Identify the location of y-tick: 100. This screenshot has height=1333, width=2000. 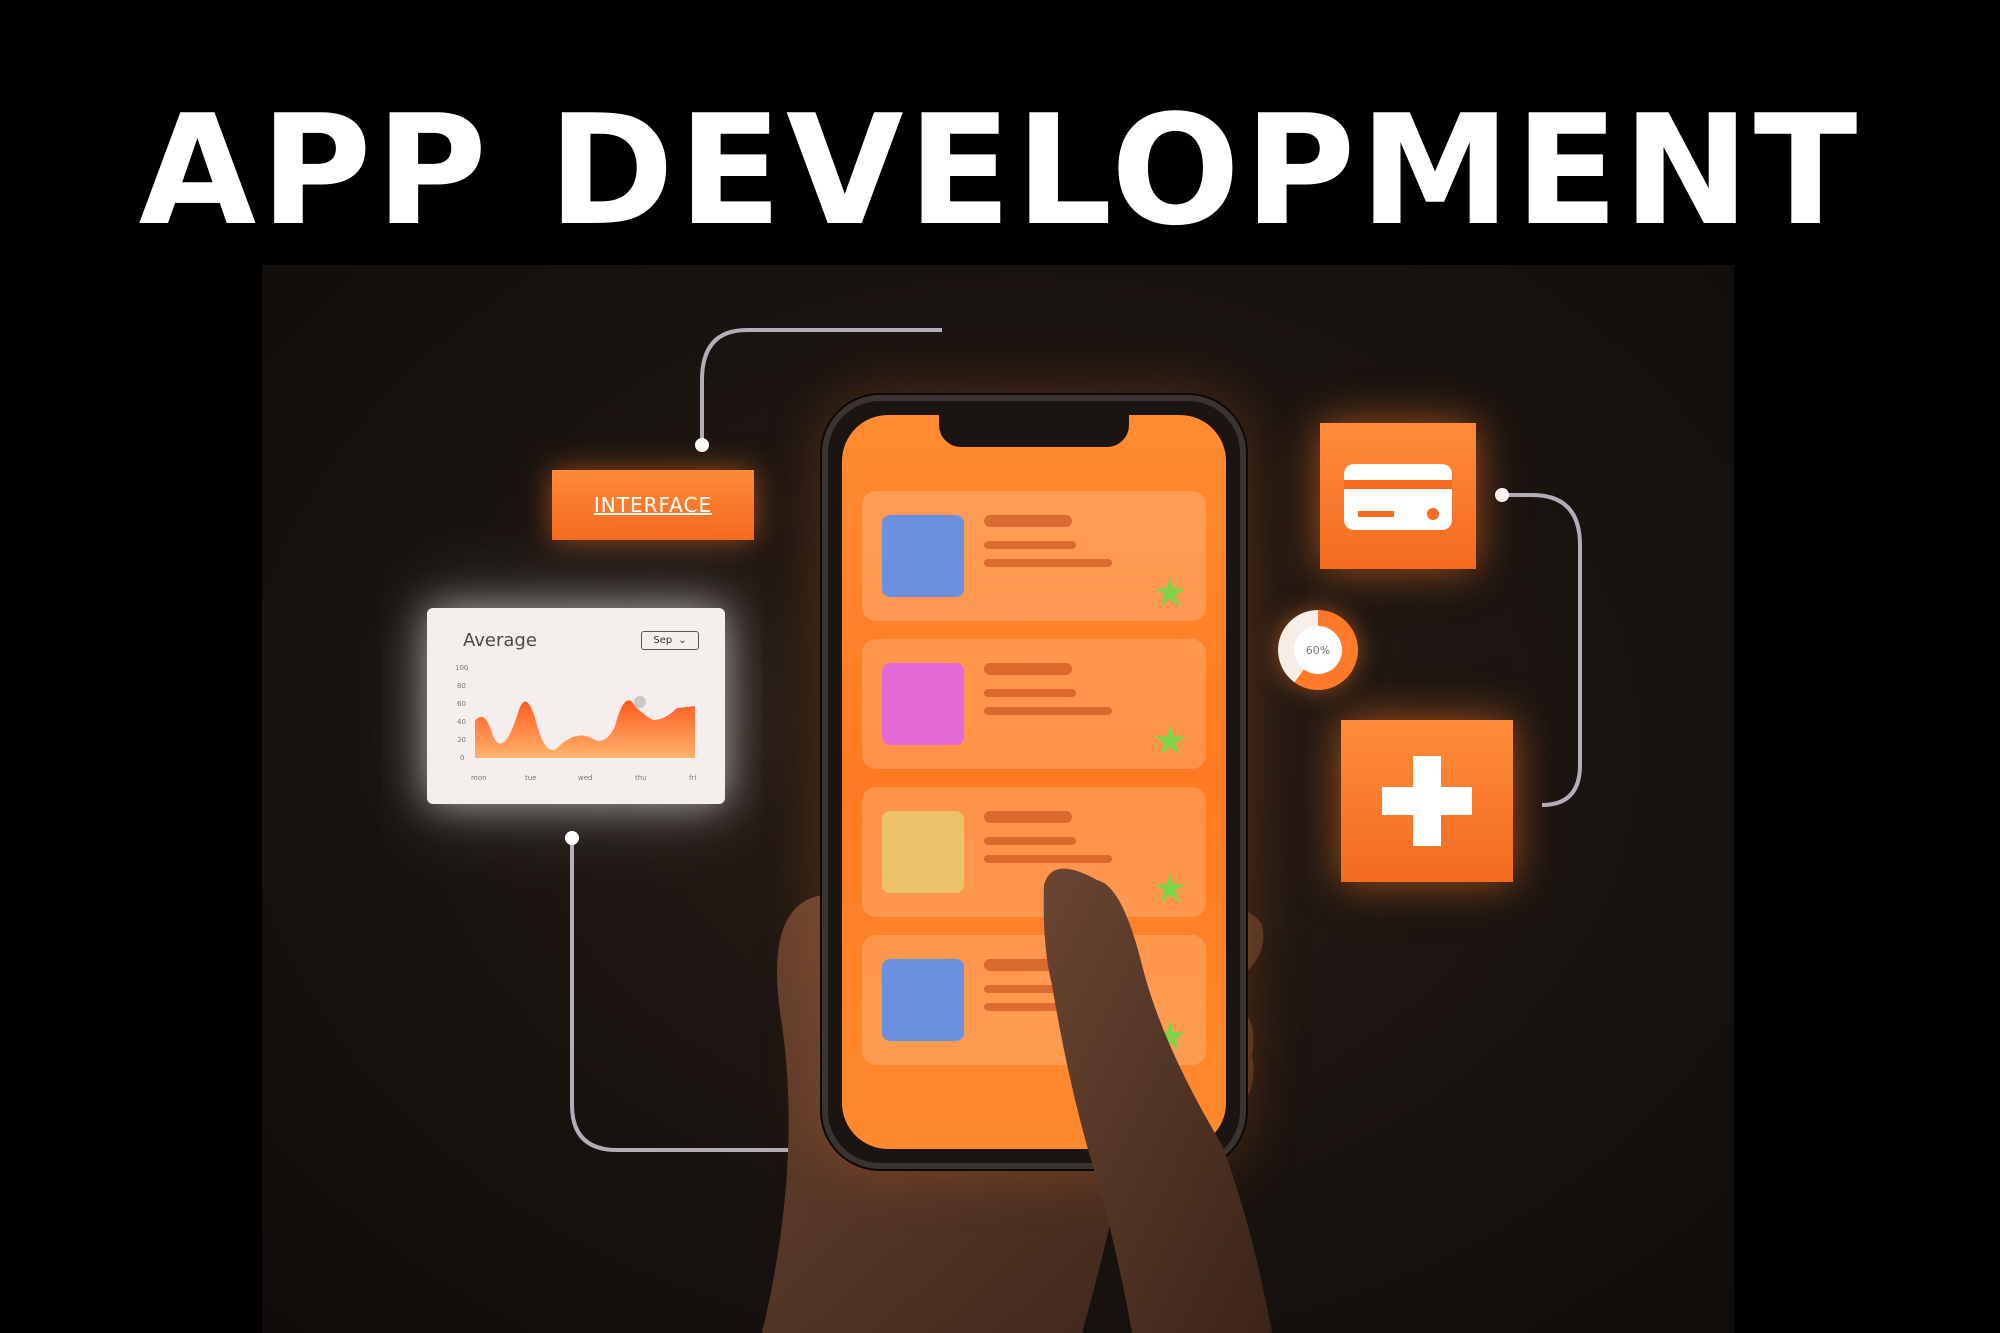
(461, 668).